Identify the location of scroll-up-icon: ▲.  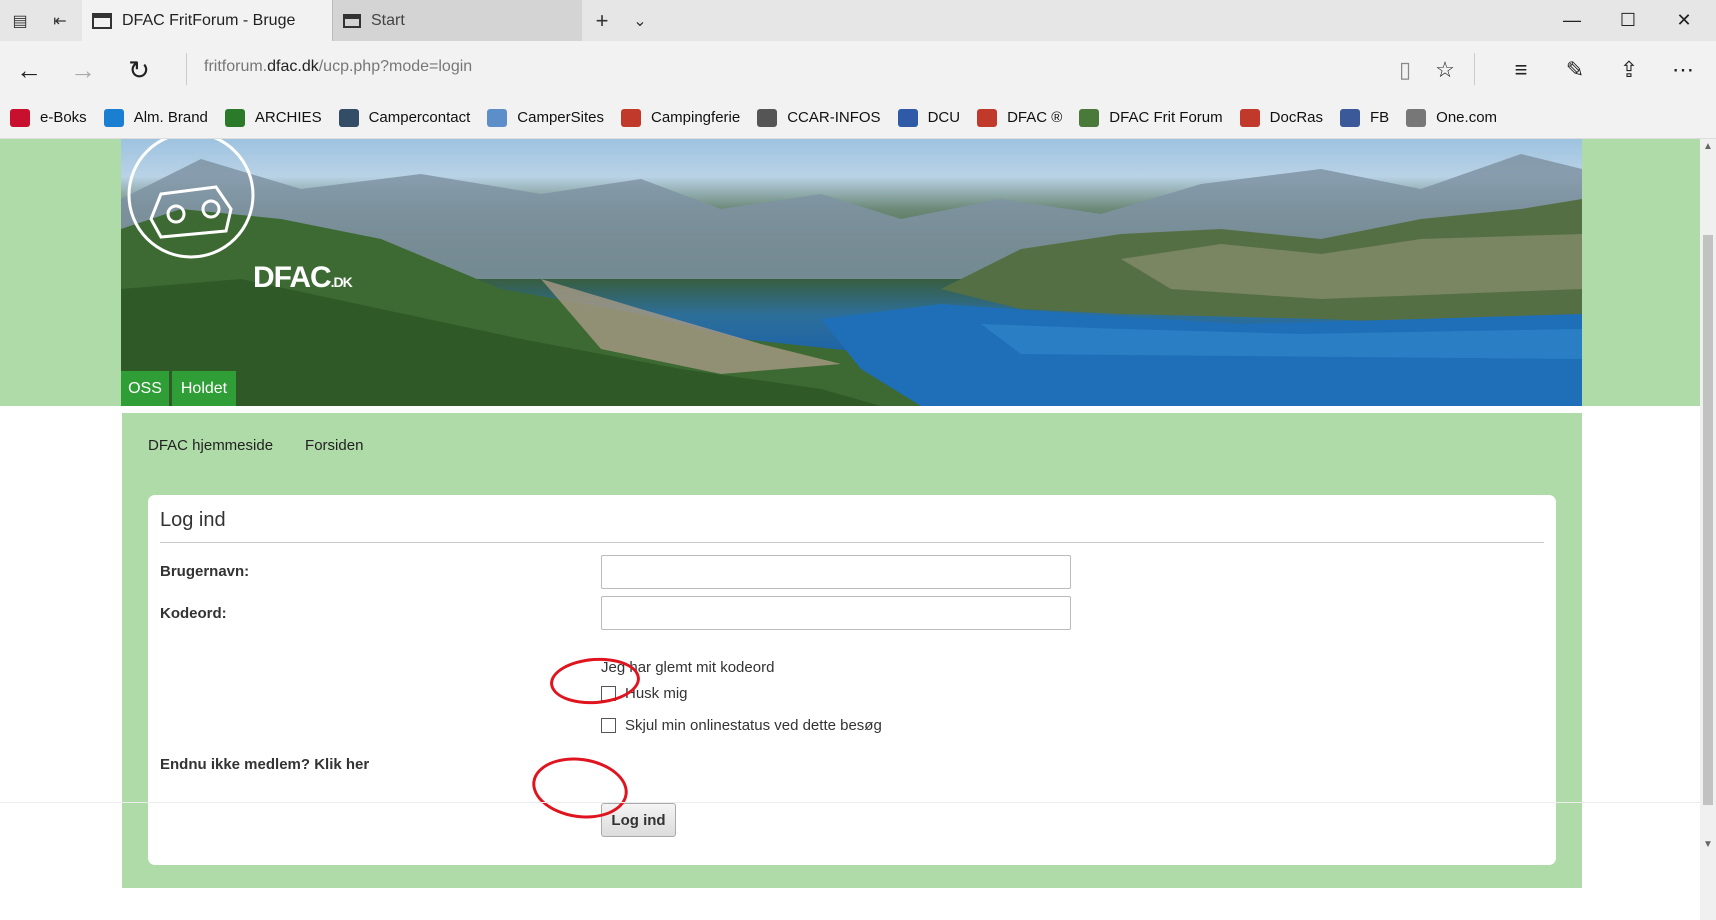
(1708, 146).